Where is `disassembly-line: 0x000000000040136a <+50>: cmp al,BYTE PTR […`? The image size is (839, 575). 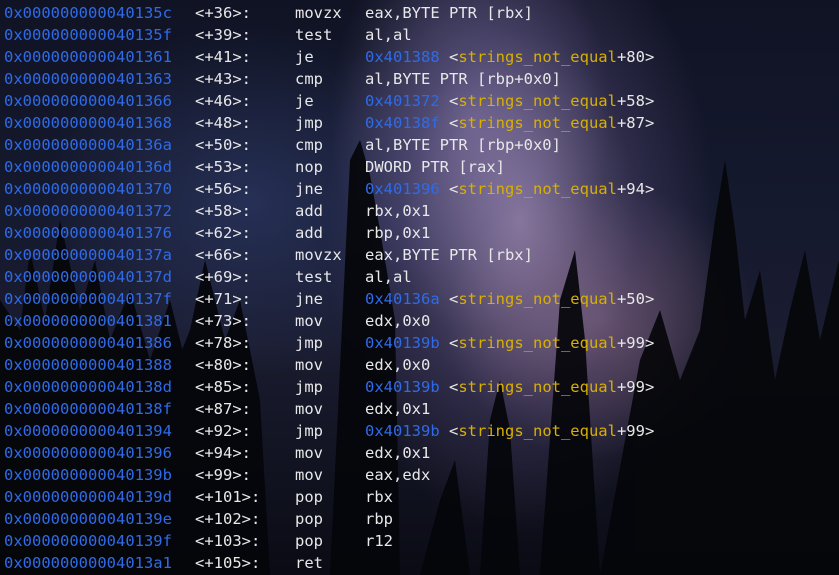 disassembly-line: 0x000000000040136a <+50>: cmp al,BYTE PTR [… is located at coordinates (282, 145).